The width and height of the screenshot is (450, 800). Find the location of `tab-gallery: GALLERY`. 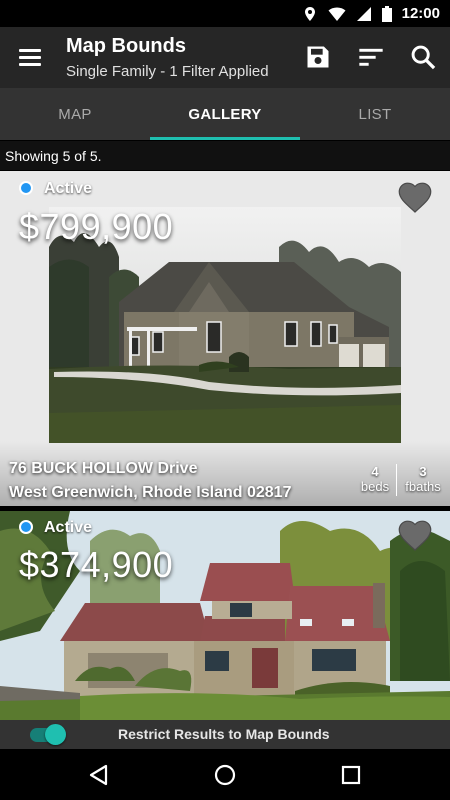

tab-gallery: GALLERY is located at coordinates (225, 114).